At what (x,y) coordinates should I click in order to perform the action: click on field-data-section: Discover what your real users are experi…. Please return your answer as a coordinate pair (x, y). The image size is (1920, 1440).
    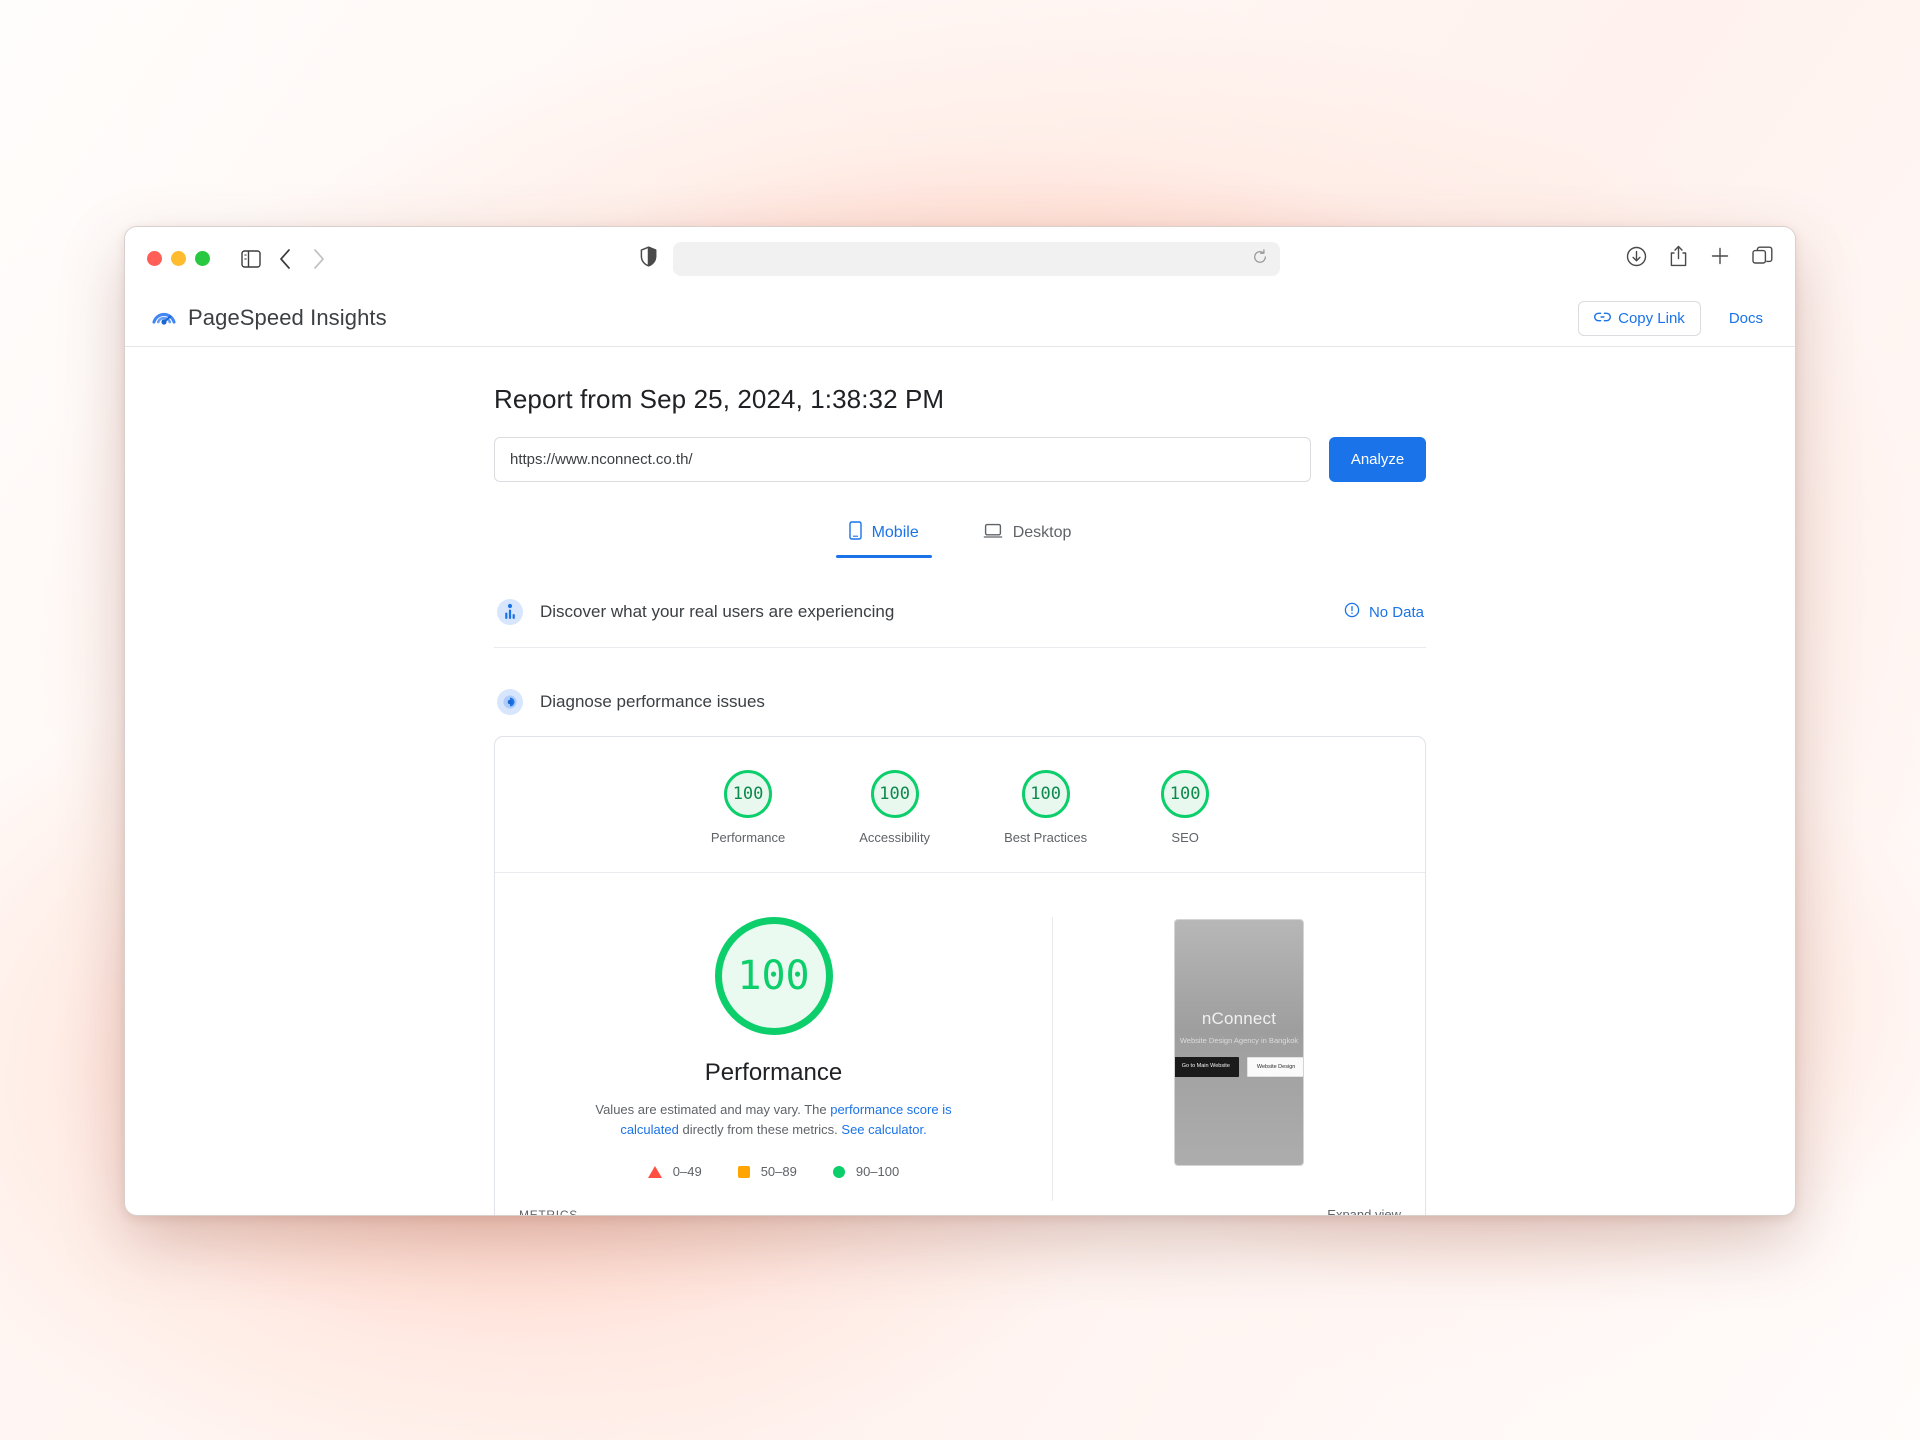
    Looking at the image, I should click on (960, 616).